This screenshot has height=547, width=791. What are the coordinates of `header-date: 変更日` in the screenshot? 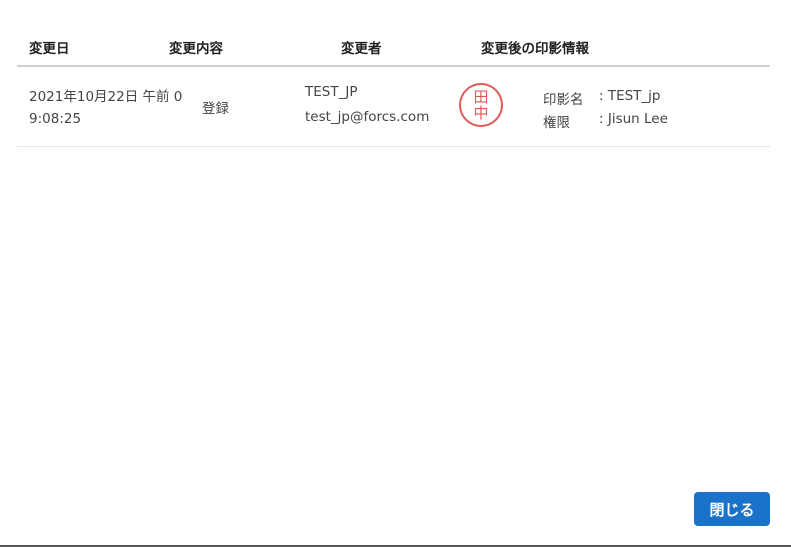 It's located at (49, 49).